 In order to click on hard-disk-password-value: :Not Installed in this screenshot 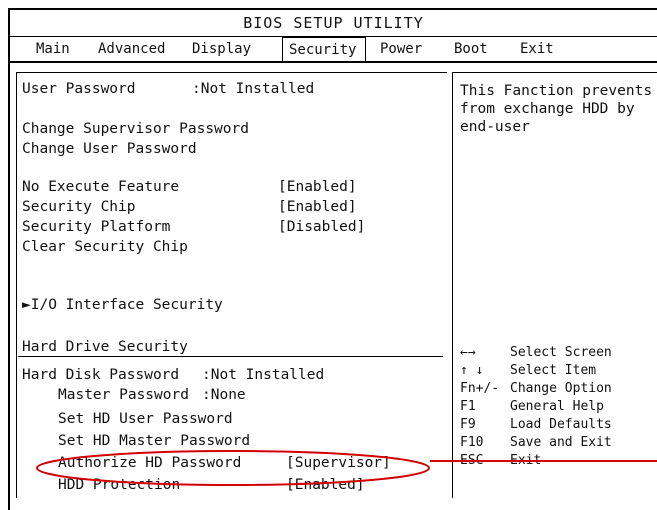, I will do `click(263, 375)`.